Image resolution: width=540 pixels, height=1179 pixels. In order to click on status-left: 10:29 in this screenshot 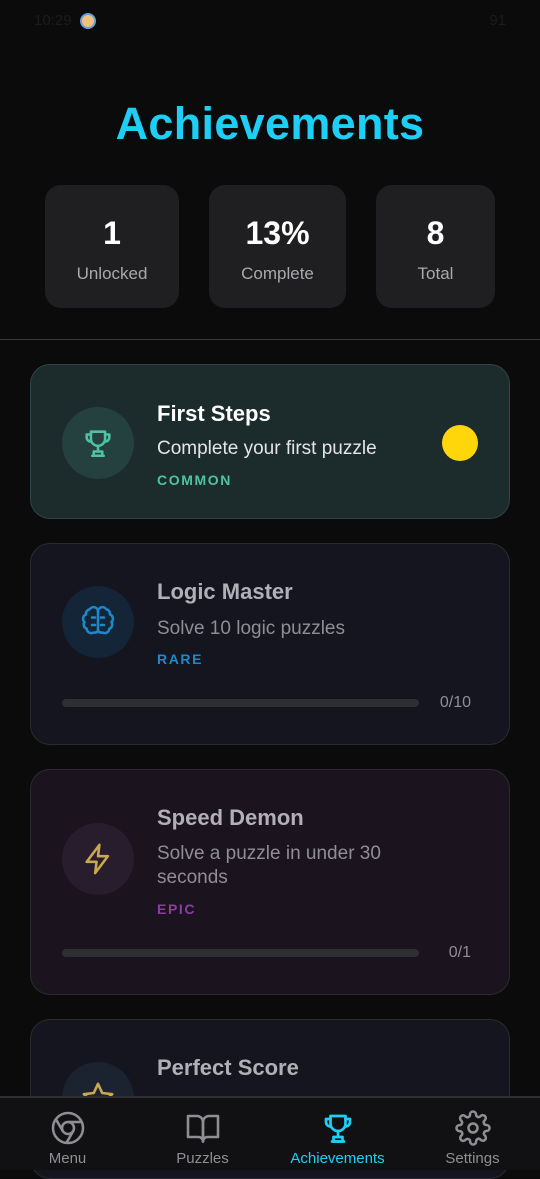, I will do `click(65, 20)`.